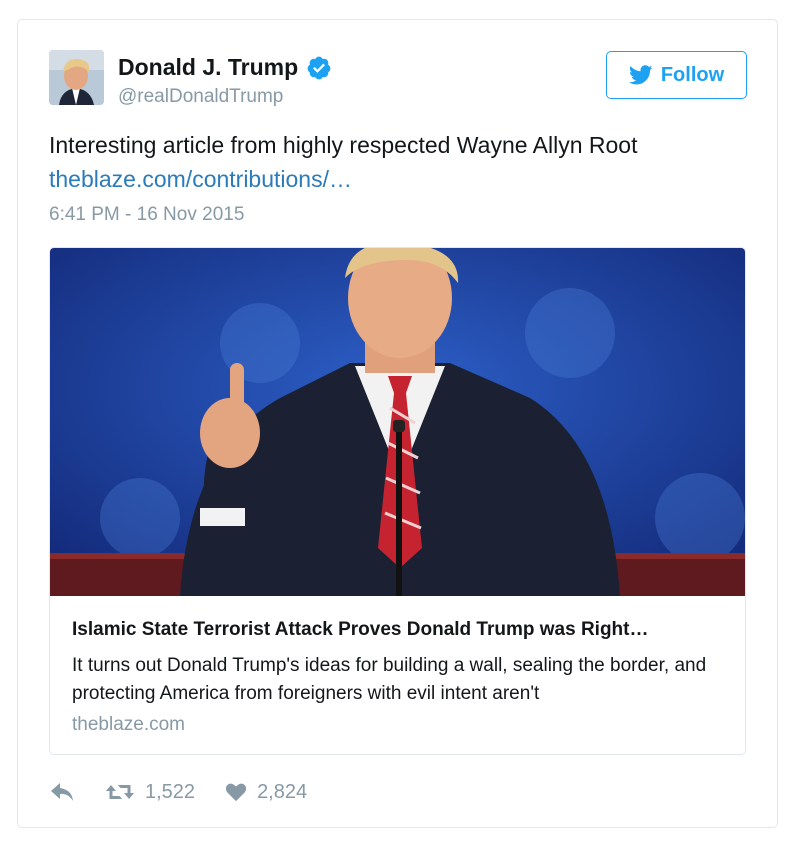 The width and height of the screenshot is (799, 848). What do you see at coordinates (120, 792) in the screenshot?
I see `retweet-icon` at bounding box center [120, 792].